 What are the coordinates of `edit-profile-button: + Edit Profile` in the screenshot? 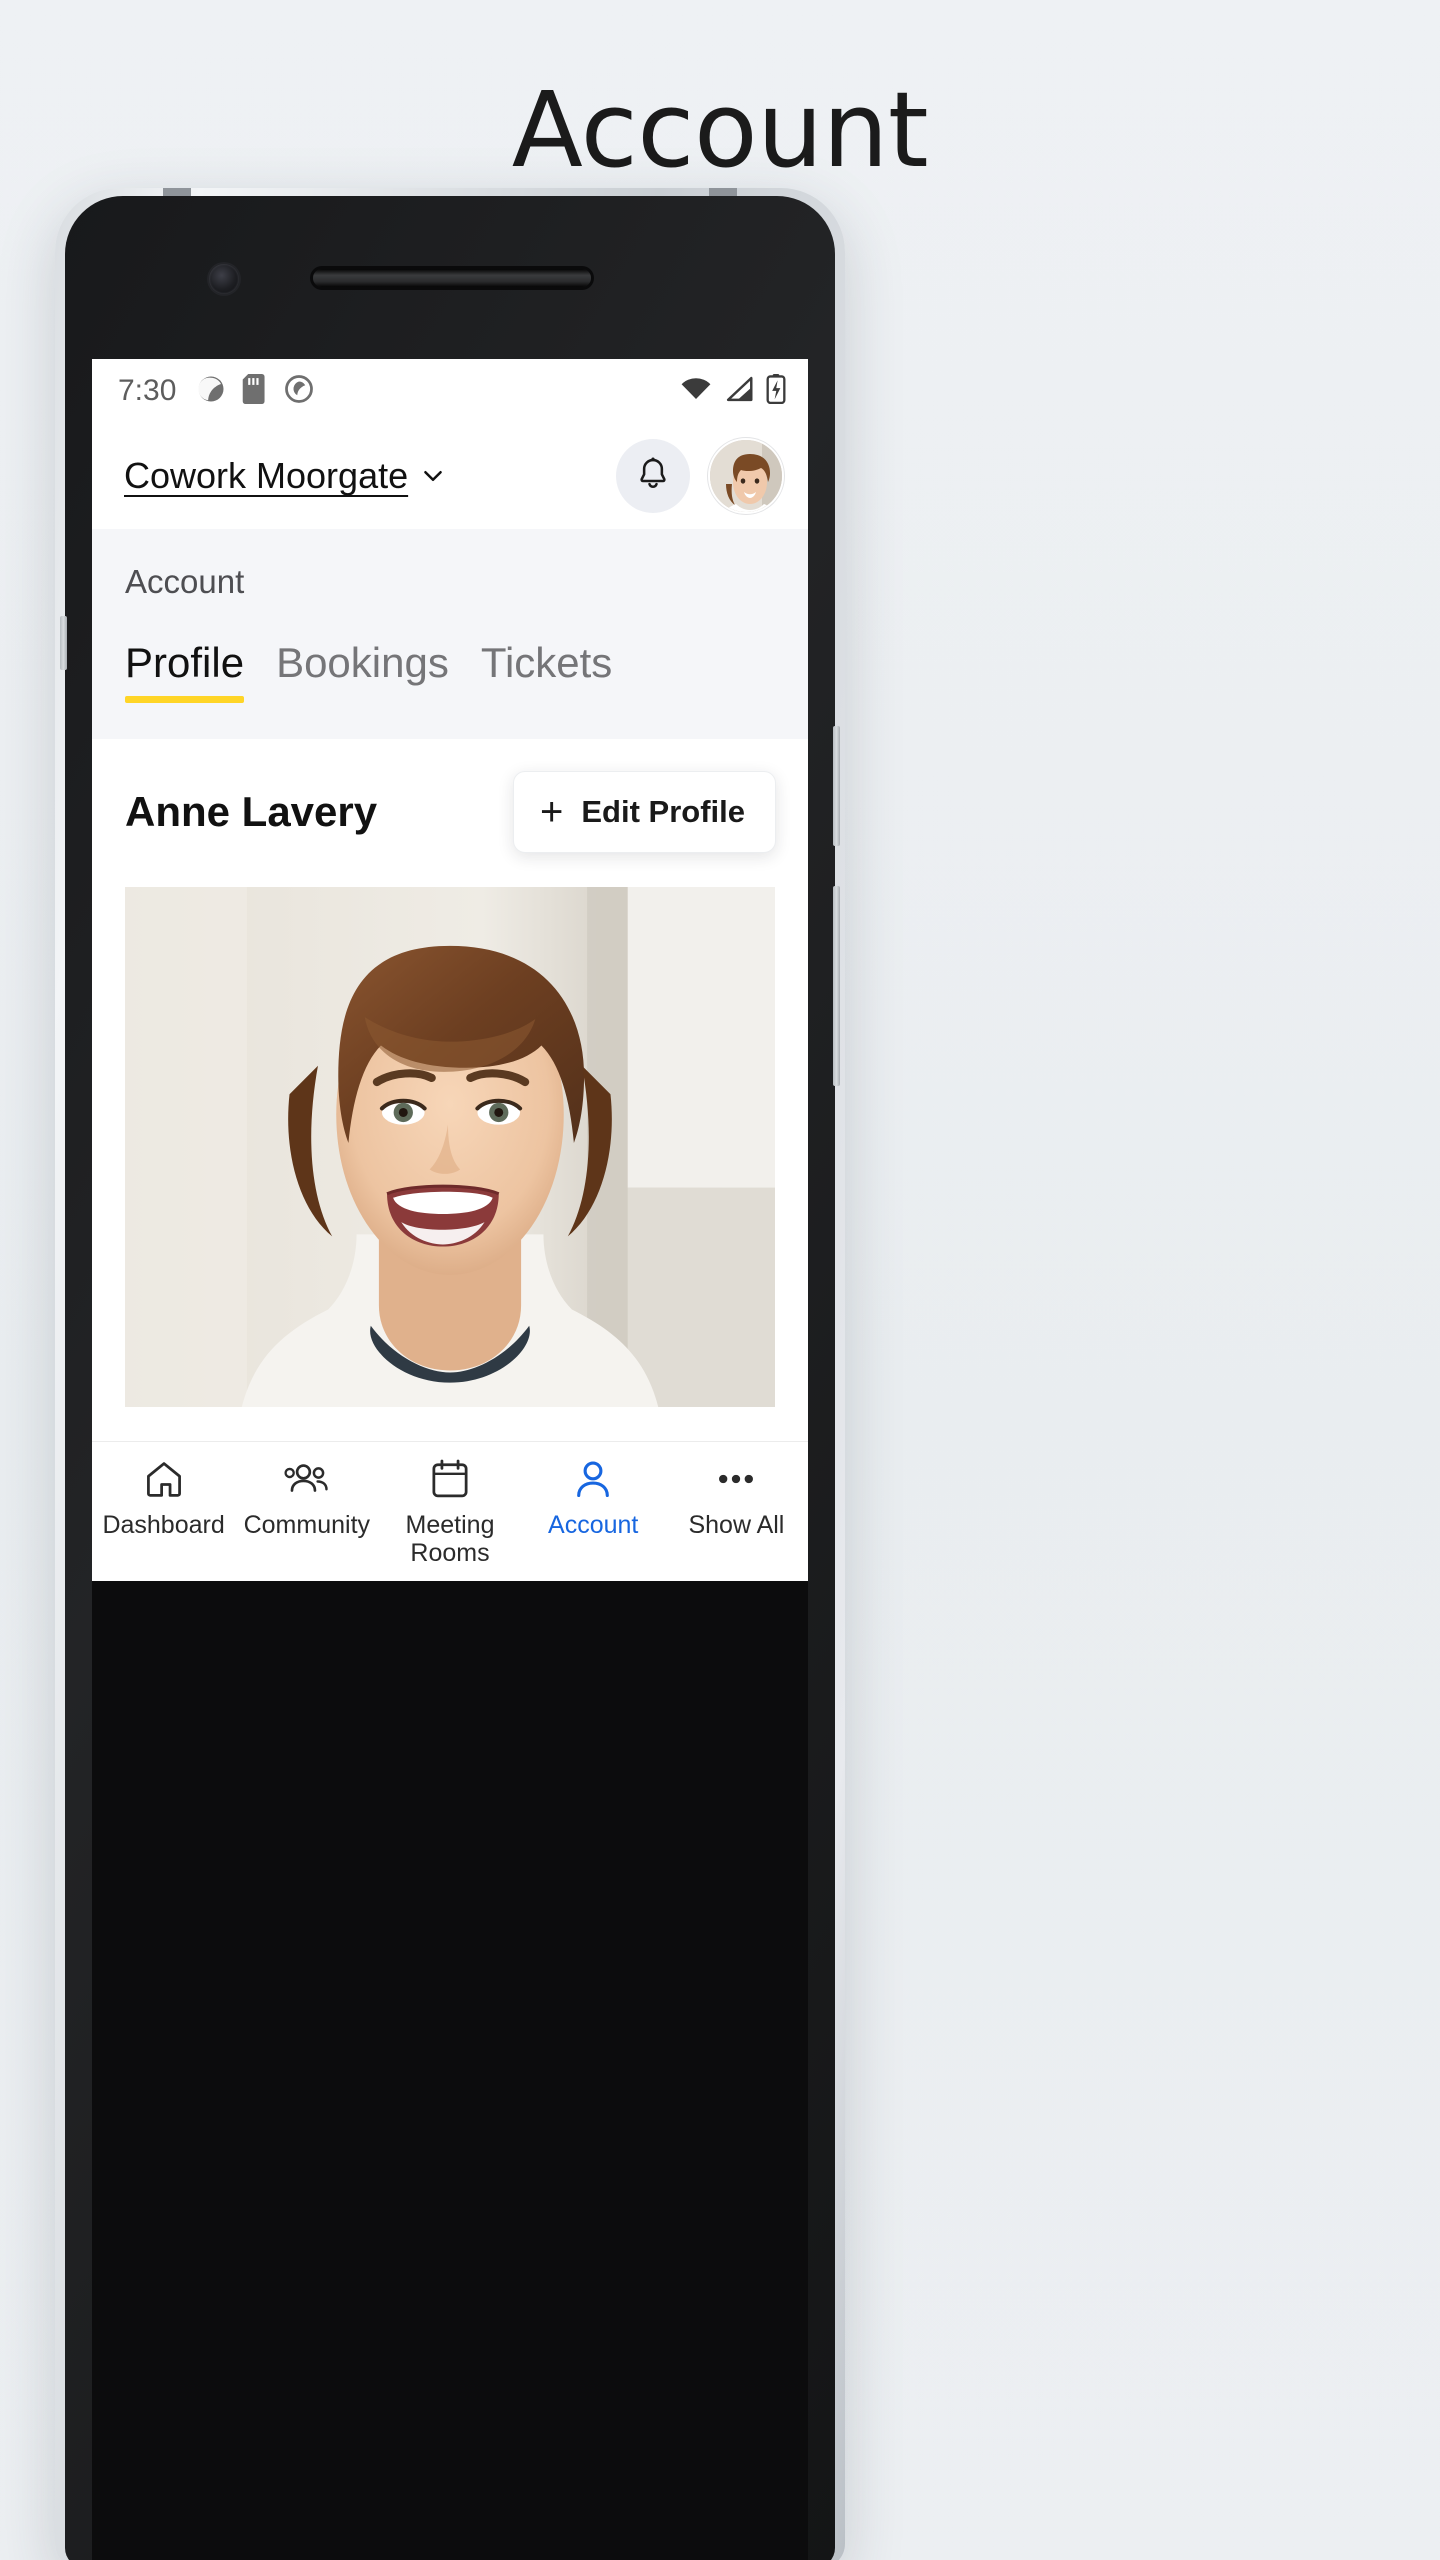 It's located at (644, 812).